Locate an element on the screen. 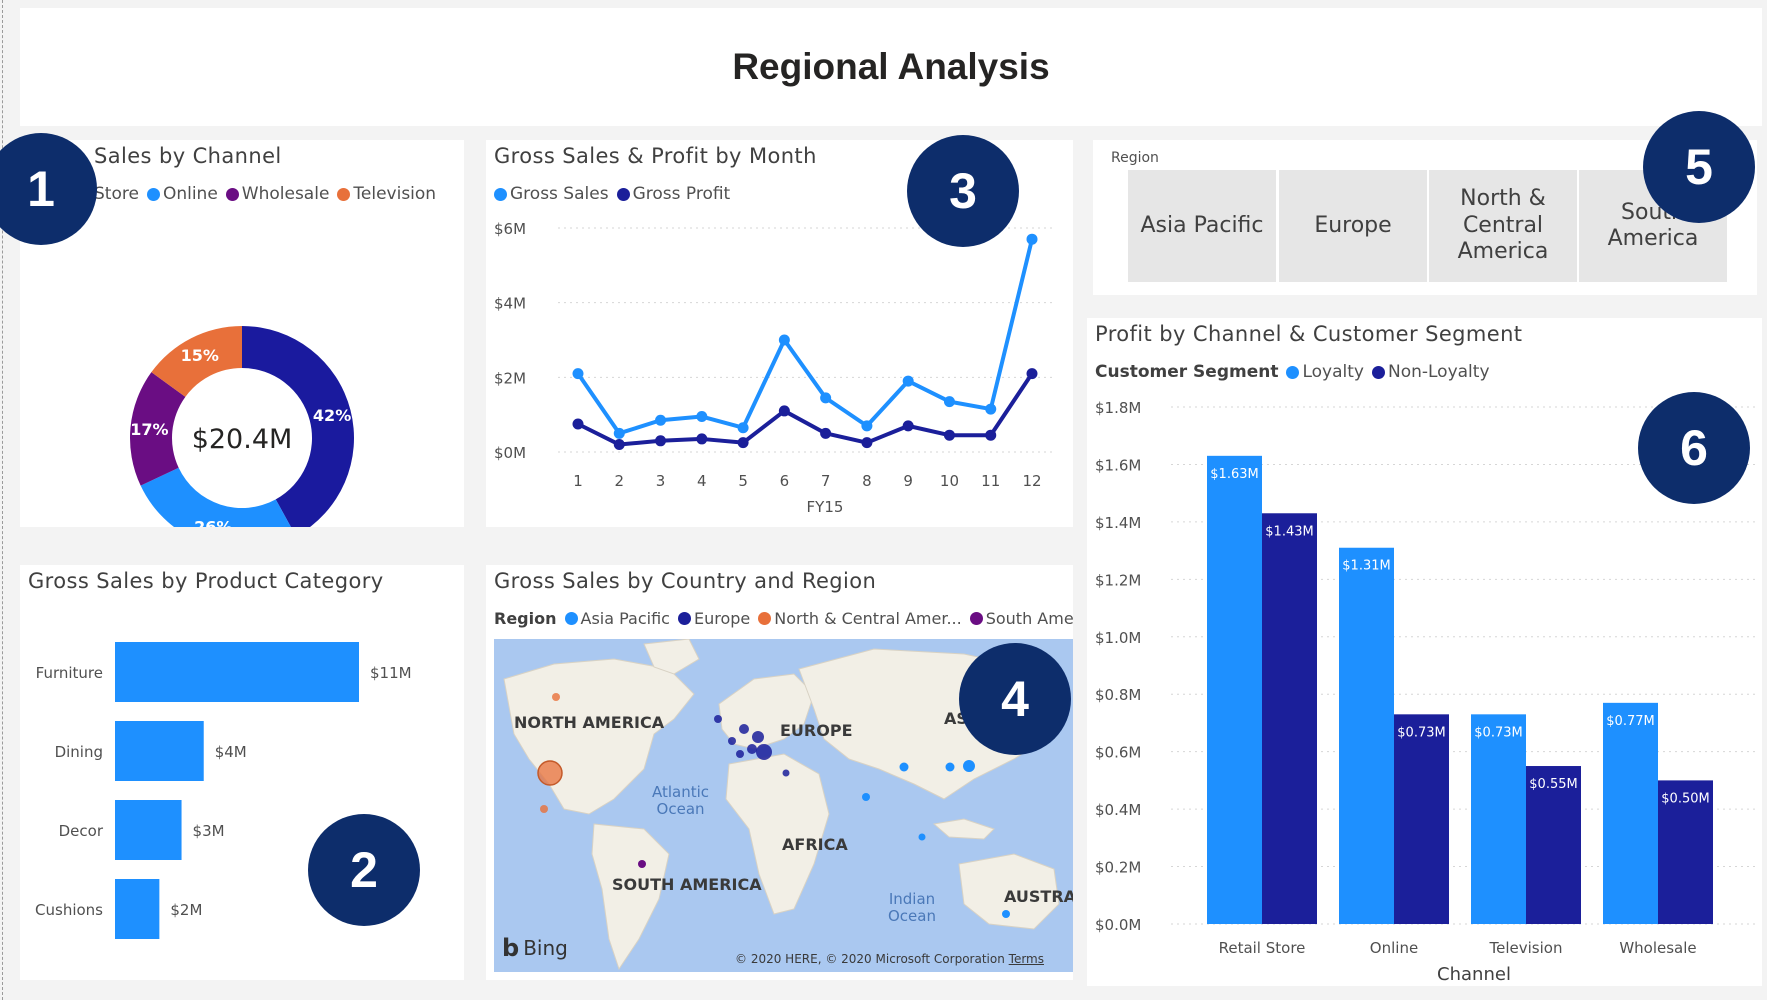 This screenshot has width=1767, height=1000. donut-data-label: 26% is located at coordinates (213, 522).